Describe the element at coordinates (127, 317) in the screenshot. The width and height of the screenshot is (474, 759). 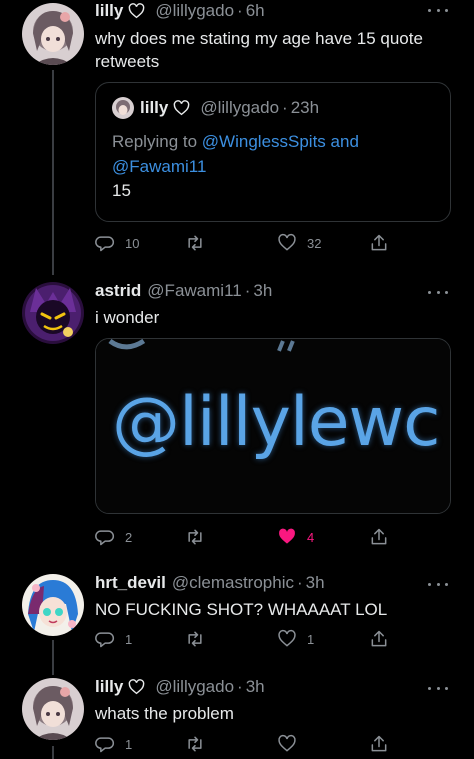
I see `tweet-text: i wonder` at that location.